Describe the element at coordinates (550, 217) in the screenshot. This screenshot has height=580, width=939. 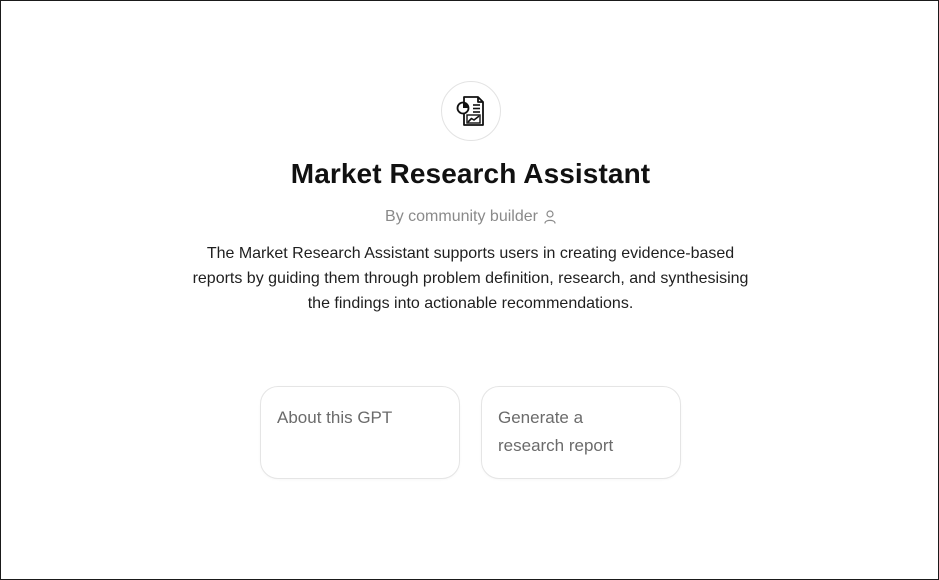
I see `person-icon` at that location.